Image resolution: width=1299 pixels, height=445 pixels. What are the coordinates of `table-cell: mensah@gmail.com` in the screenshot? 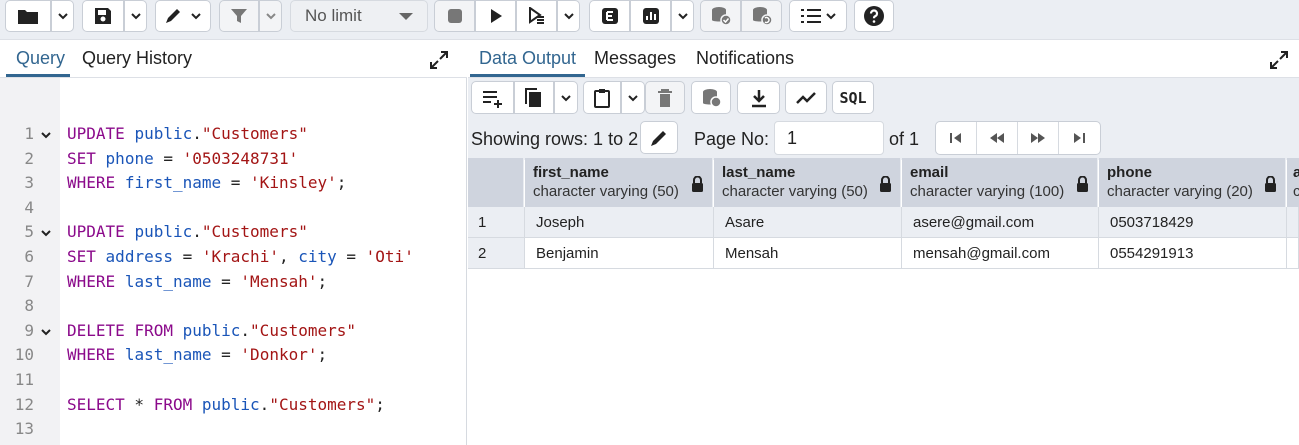 It's located at (1000, 253).